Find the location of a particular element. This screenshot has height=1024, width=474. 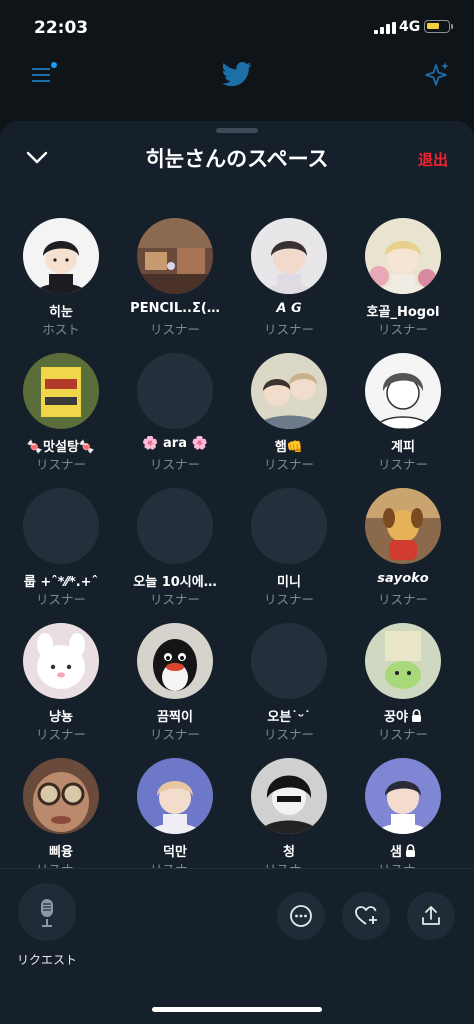

participant-name-text: 🍬맛설탕🍬 is located at coordinates (61, 447).